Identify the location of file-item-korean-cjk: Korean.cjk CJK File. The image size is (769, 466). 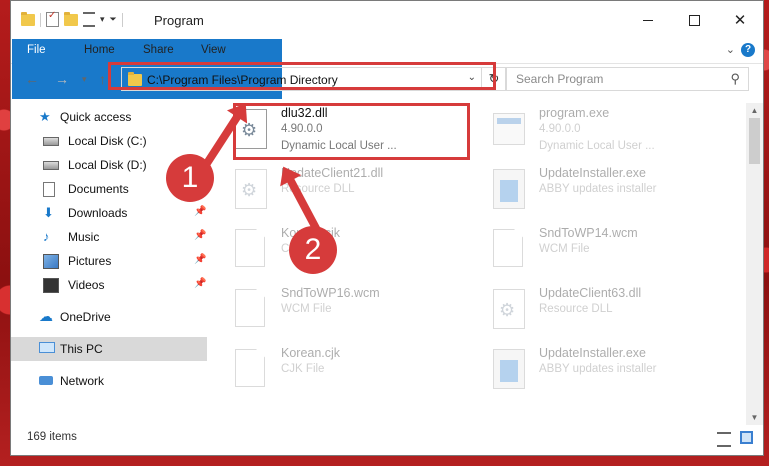
(349, 253).